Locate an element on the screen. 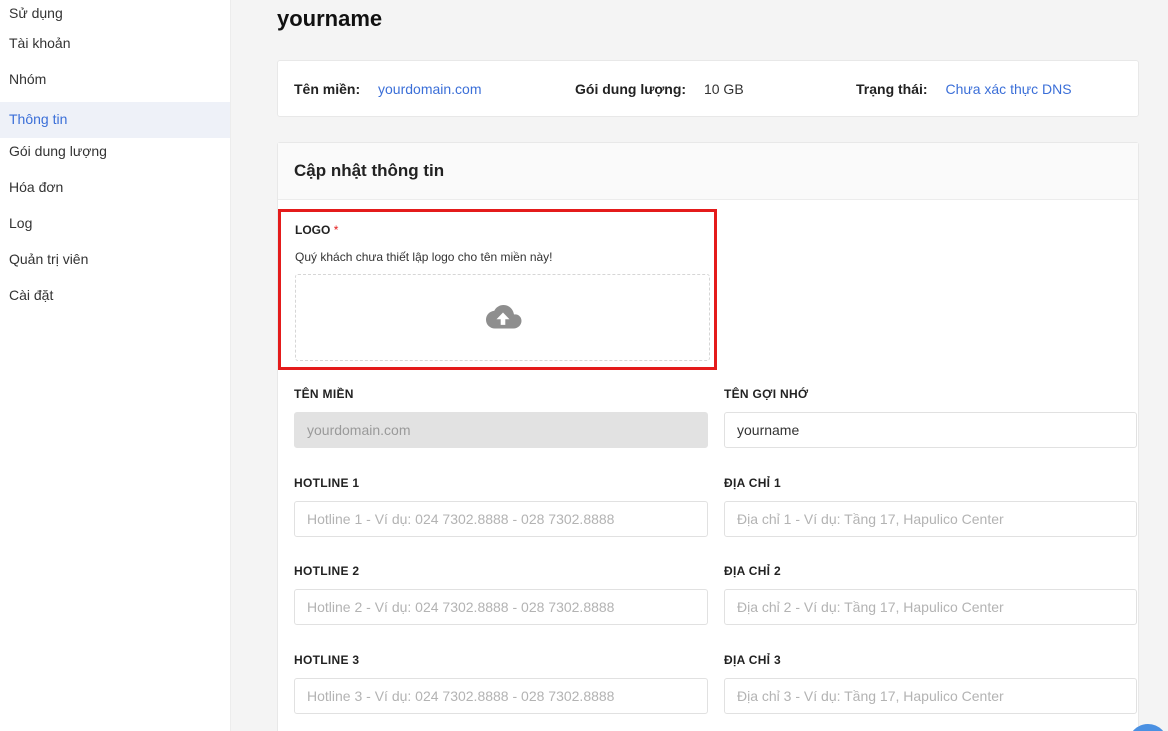 Image resolution: width=1168 pixels, height=731 pixels. info-storage: Gói dung lượng: 10 GB is located at coordinates (659, 89).